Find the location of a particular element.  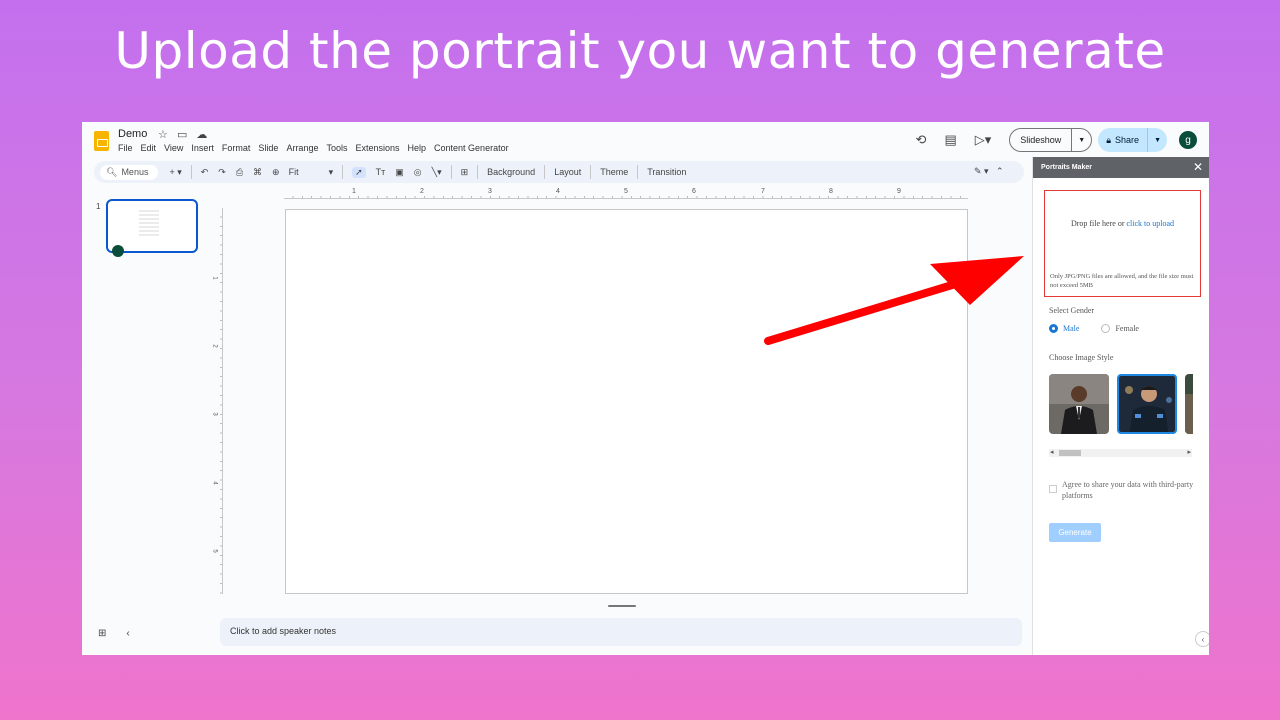

collapse-panel-icon: ‹ is located at coordinates (1202, 639).